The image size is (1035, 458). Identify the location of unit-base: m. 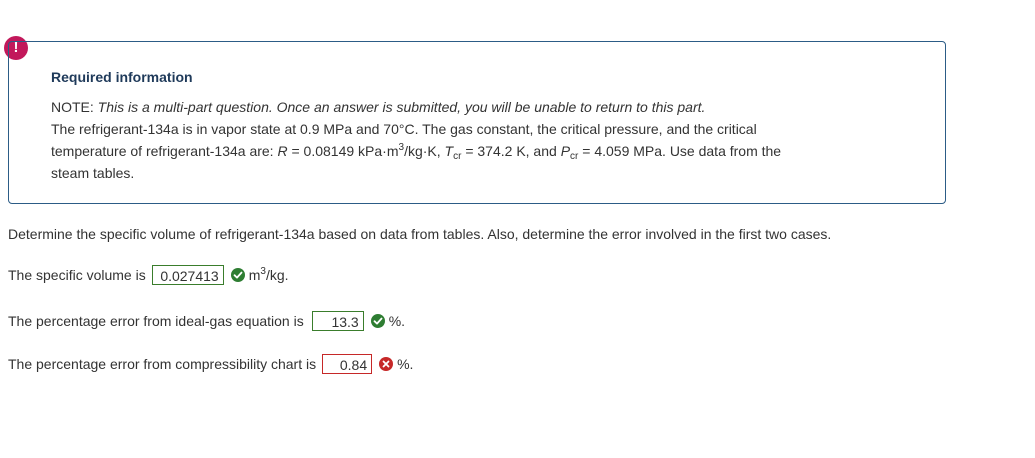
(254, 275).